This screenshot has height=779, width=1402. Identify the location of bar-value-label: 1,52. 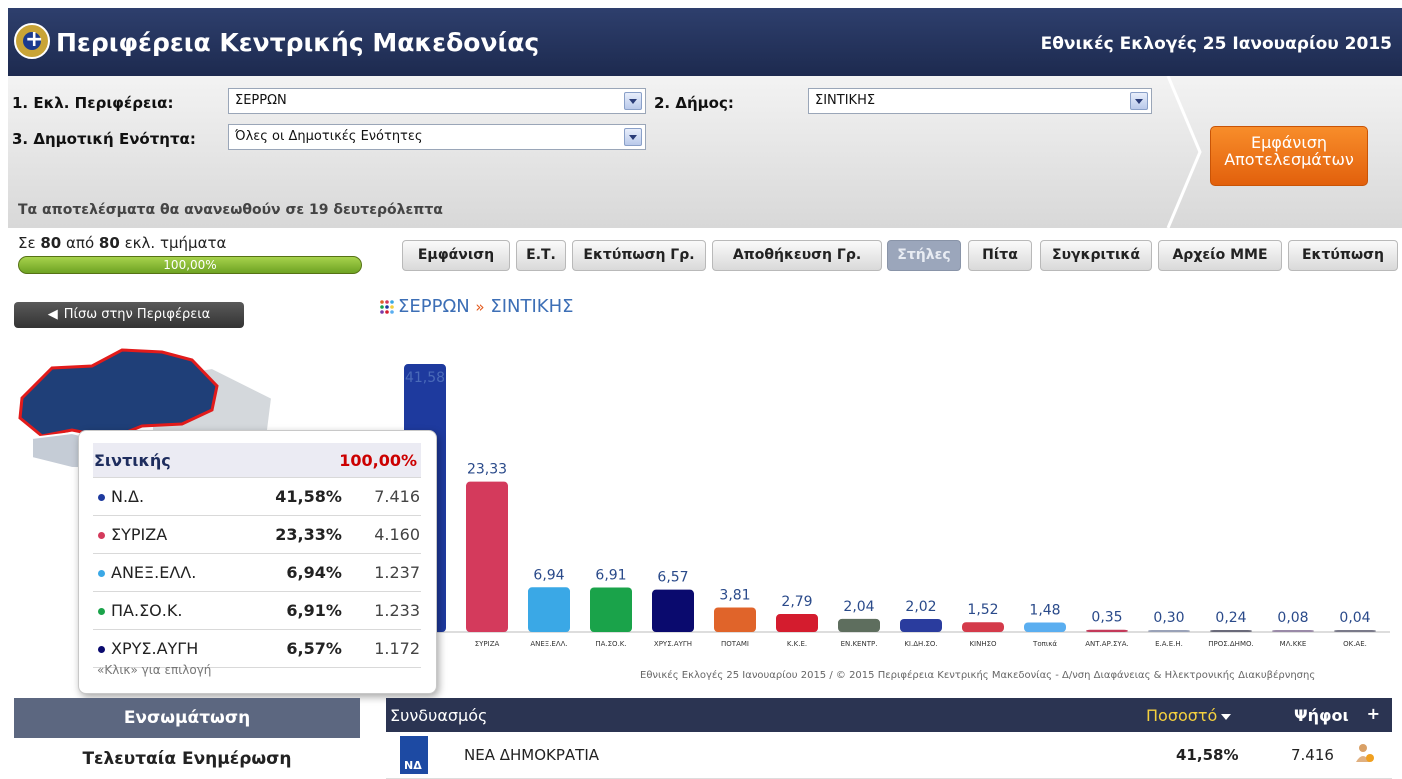
(982, 610).